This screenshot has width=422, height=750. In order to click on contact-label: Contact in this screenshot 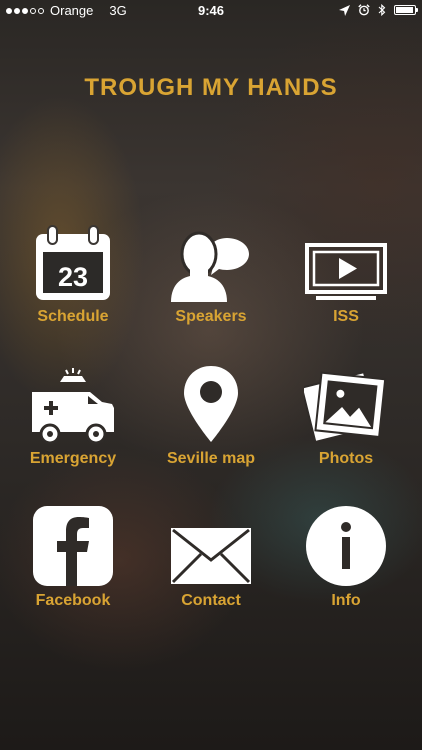, I will do `click(211, 600)`.